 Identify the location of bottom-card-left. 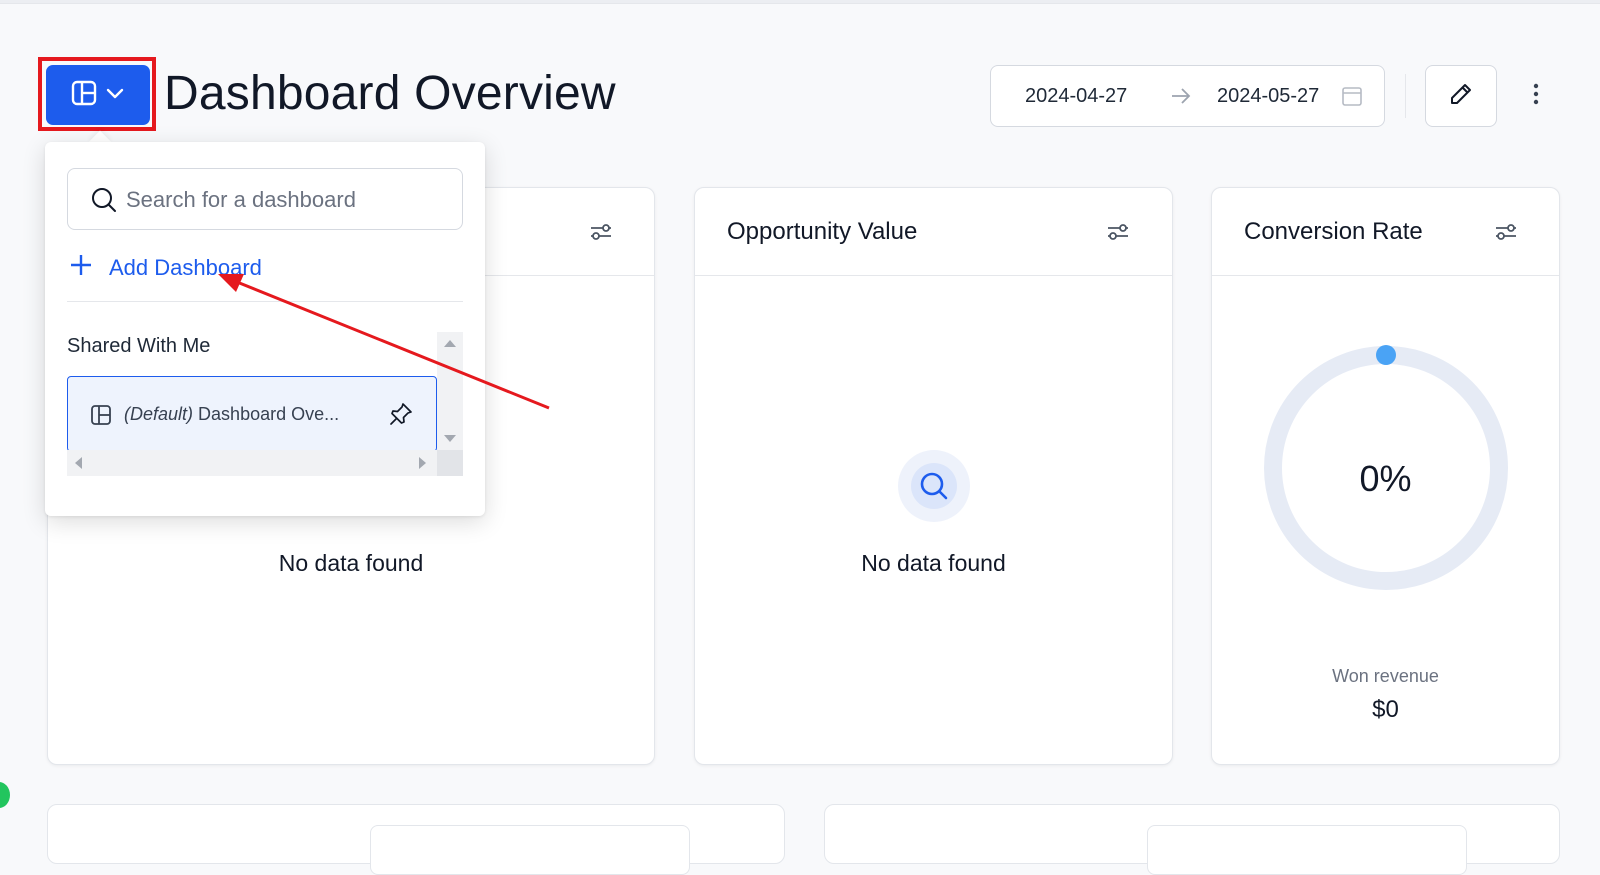
(416, 839).